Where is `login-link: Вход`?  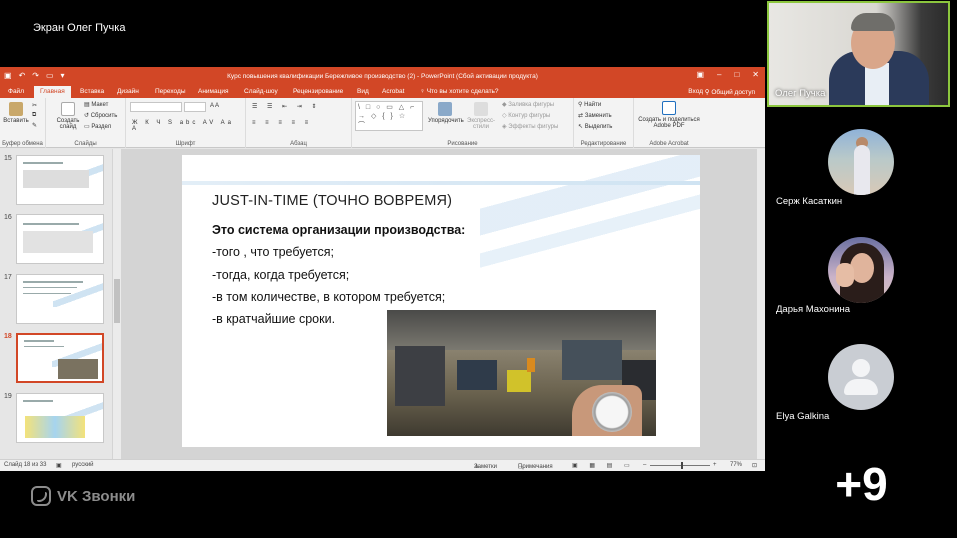 login-link: Вход is located at coordinates (695, 91).